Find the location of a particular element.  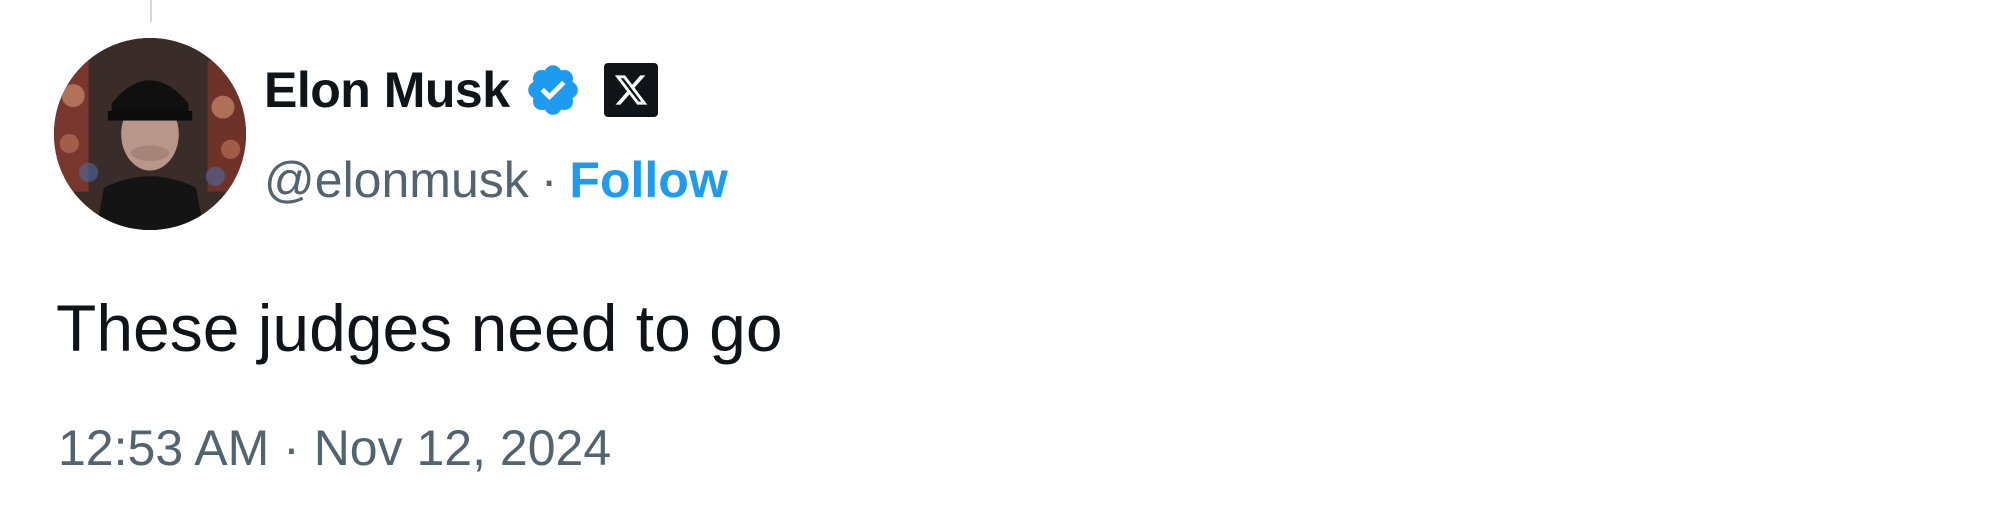

avatar is located at coordinates (150, 134).